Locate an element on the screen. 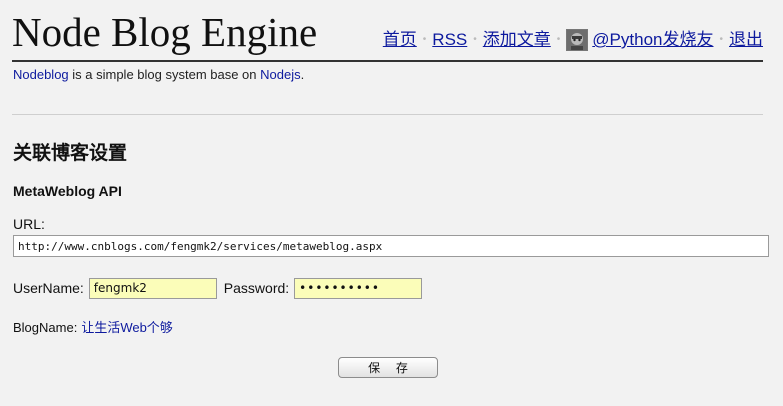 This screenshot has height=406, width=783. page-title: 关联博客设置 is located at coordinates (70, 153).